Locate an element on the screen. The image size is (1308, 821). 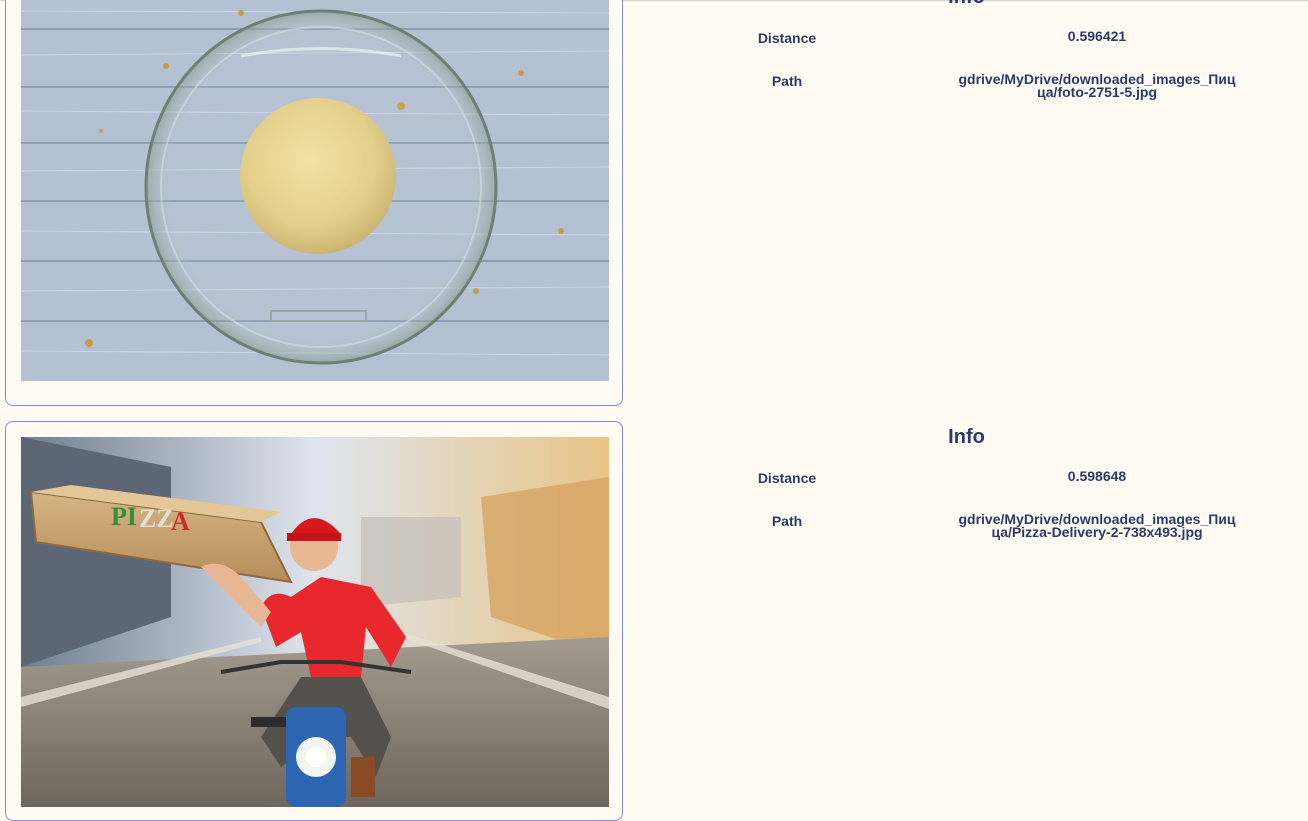
svg-text: A is located at coordinates (180, 521).